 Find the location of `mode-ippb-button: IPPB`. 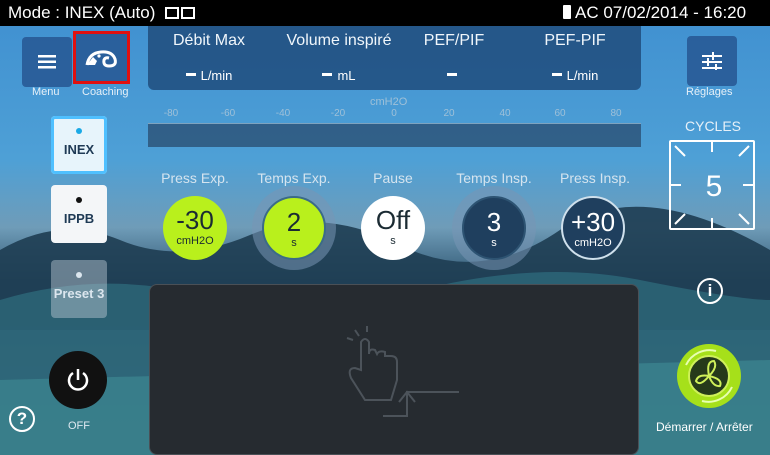

mode-ippb-button: IPPB is located at coordinates (79, 214).